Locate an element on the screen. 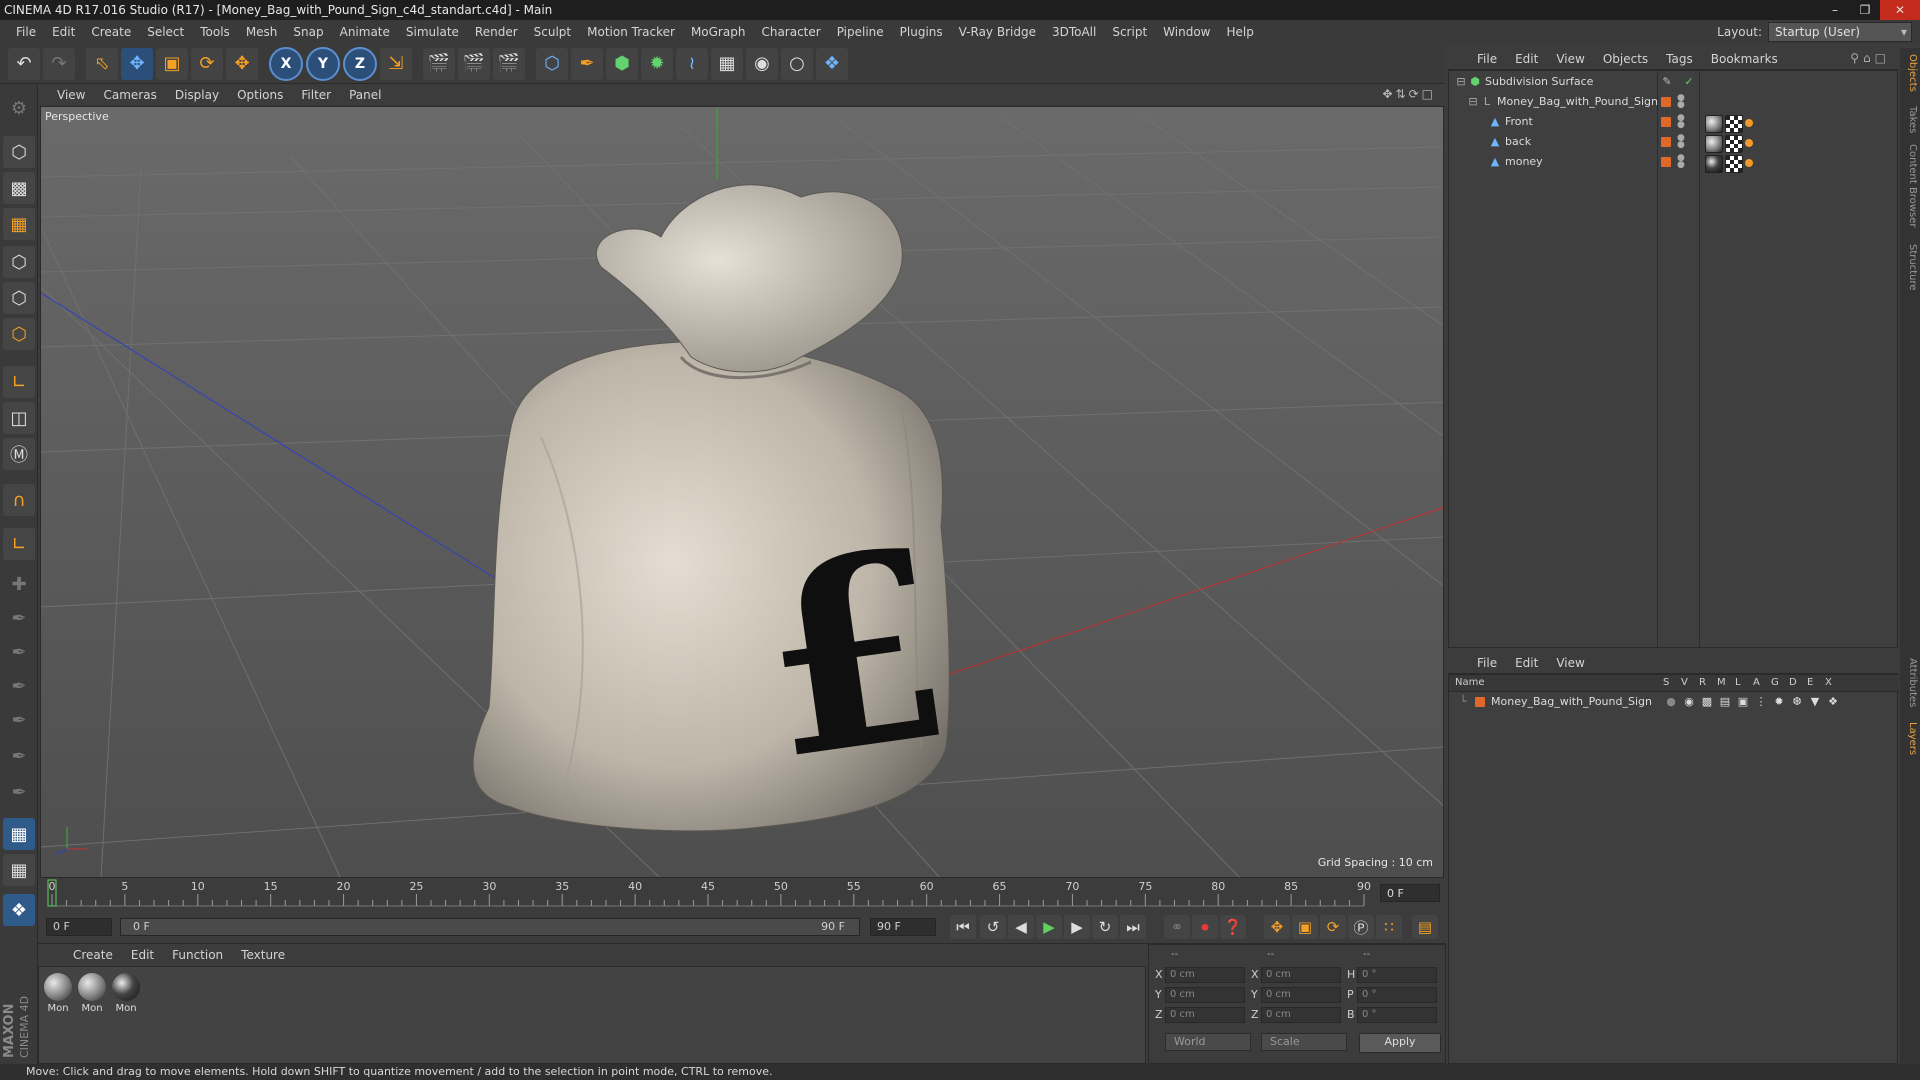  snap-button: Ⓜ is located at coordinates (19, 454).